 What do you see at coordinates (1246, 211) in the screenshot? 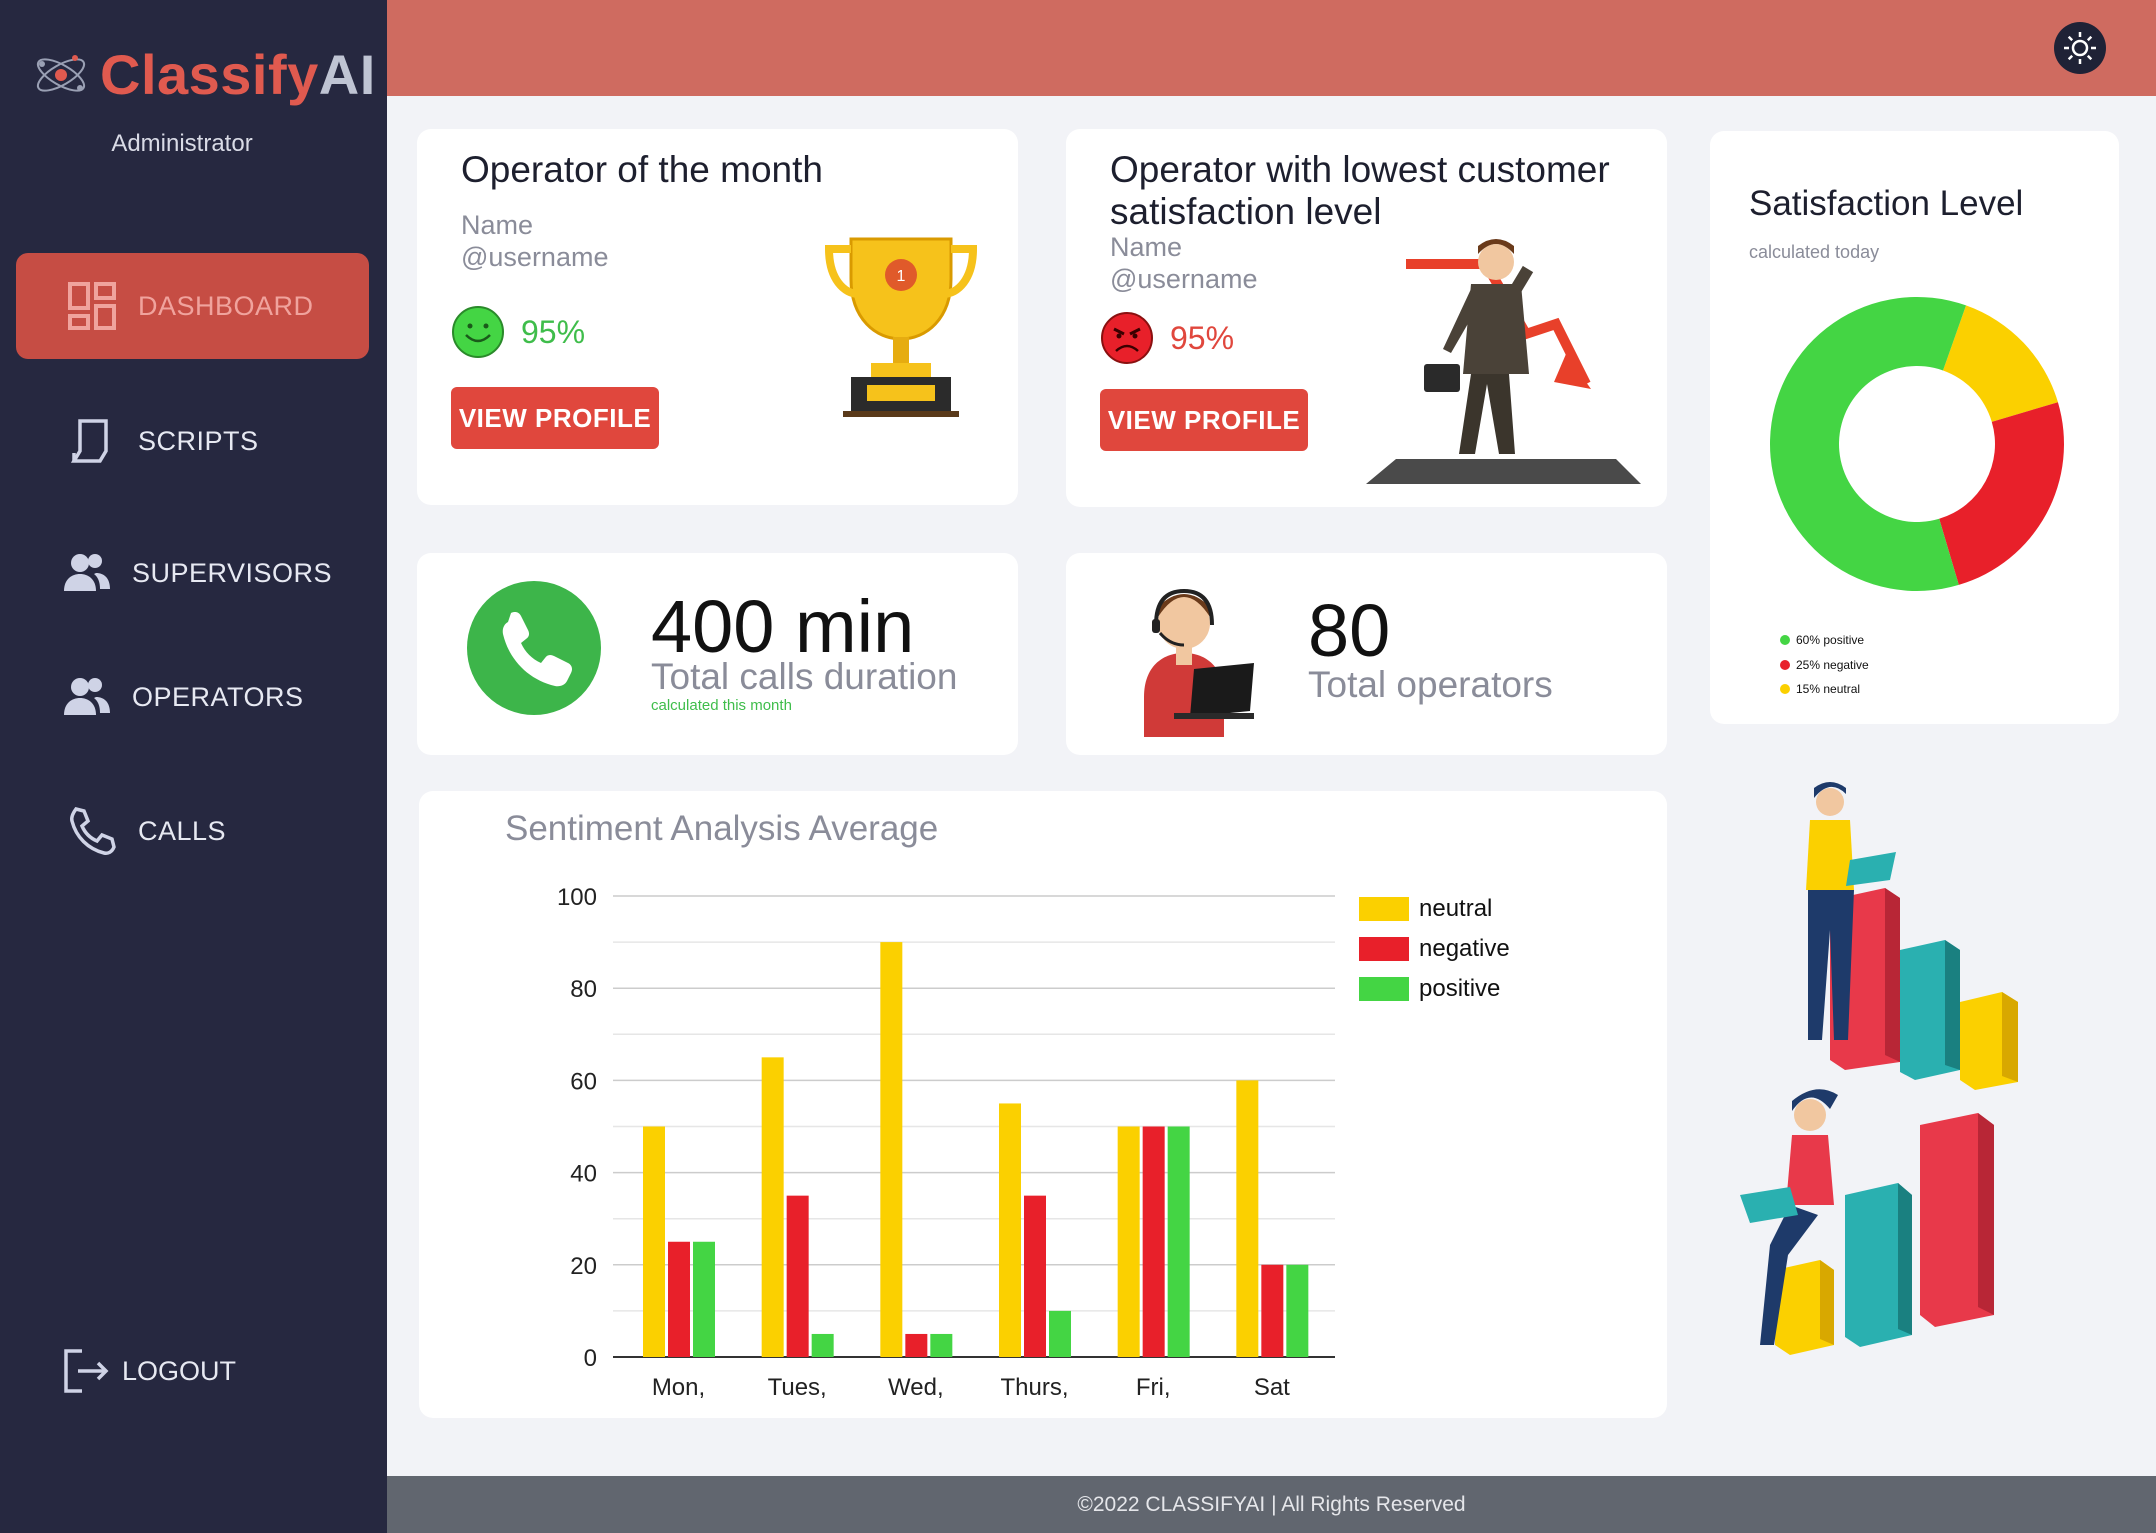
I see `card-title-line2: satisfaction level` at bounding box center [1246, 211].